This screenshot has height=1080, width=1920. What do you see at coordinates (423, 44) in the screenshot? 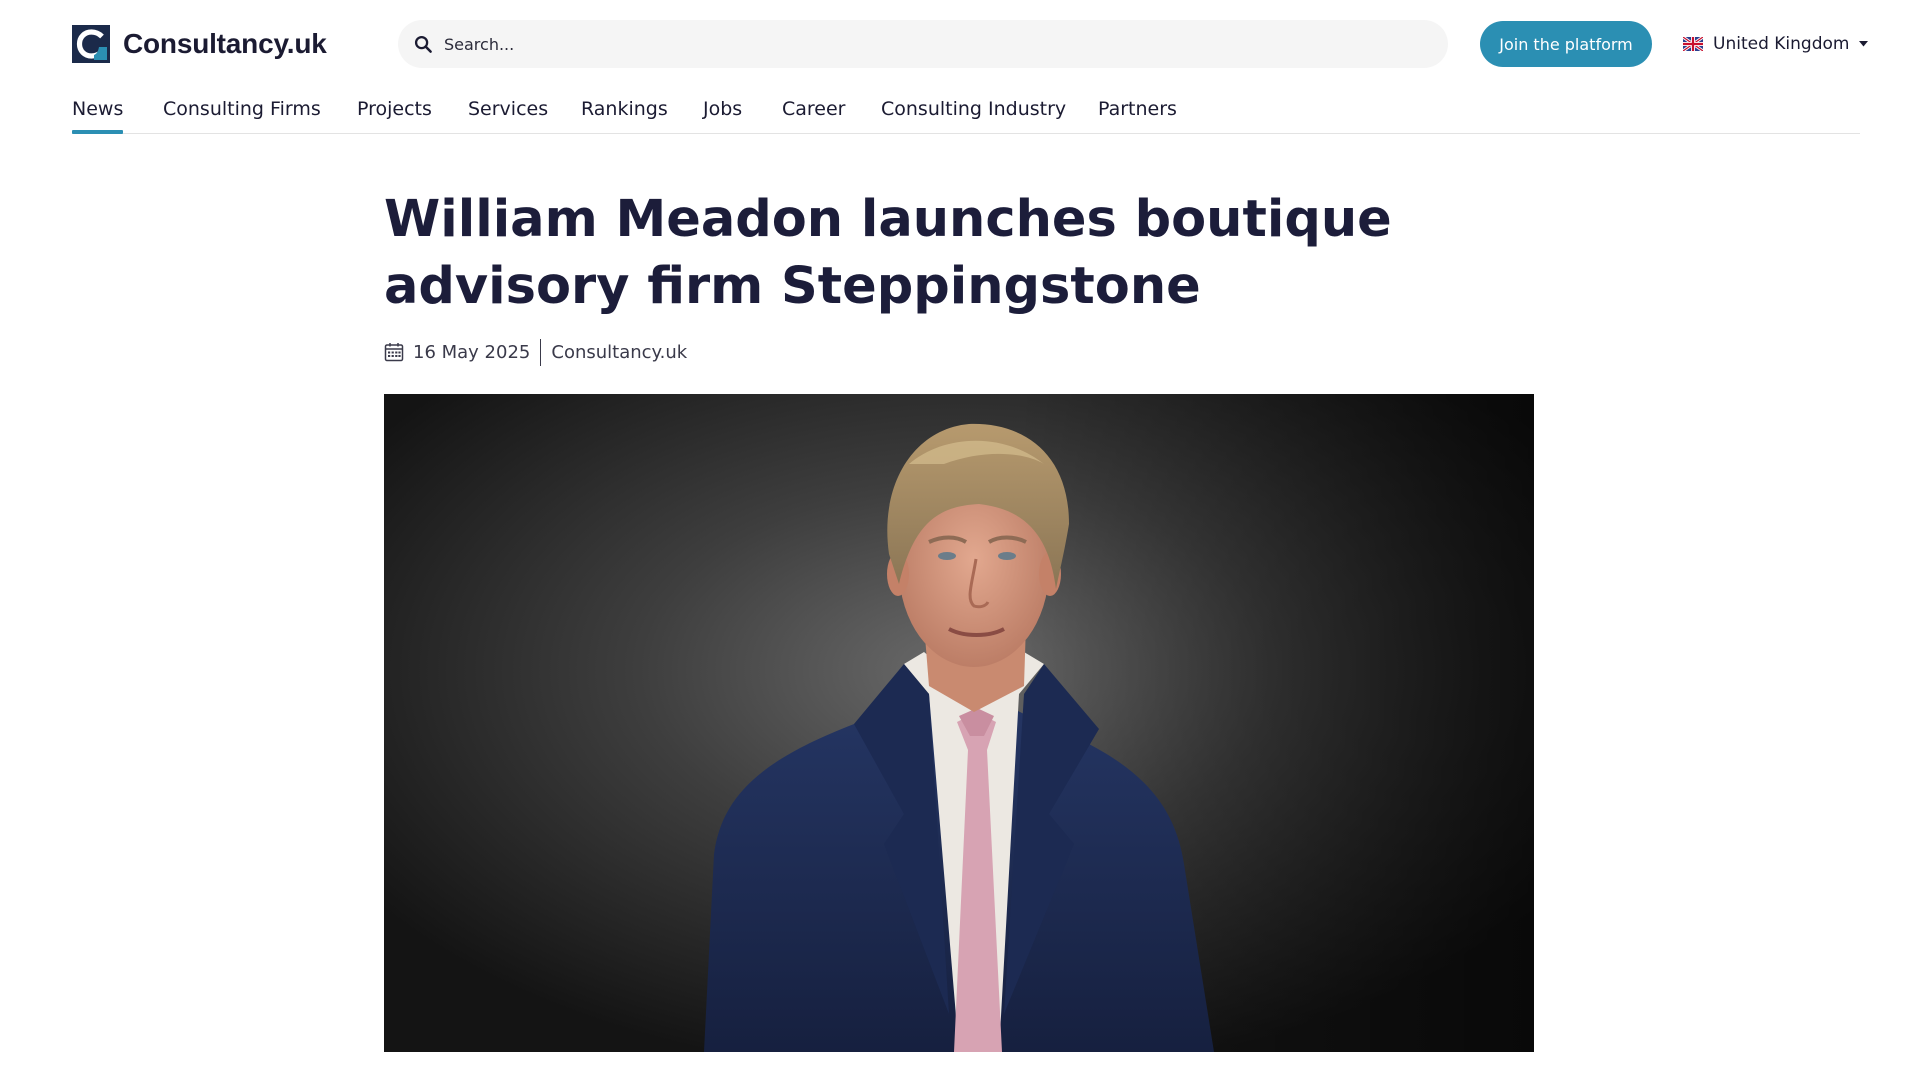
I see `search-icon` at bounding box center [423, 44].